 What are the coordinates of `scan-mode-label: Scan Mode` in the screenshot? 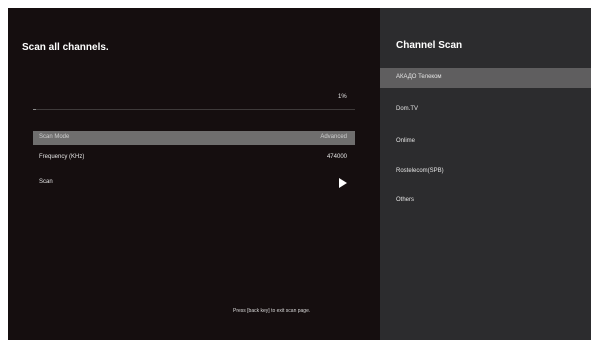 It's located at (54, 137).